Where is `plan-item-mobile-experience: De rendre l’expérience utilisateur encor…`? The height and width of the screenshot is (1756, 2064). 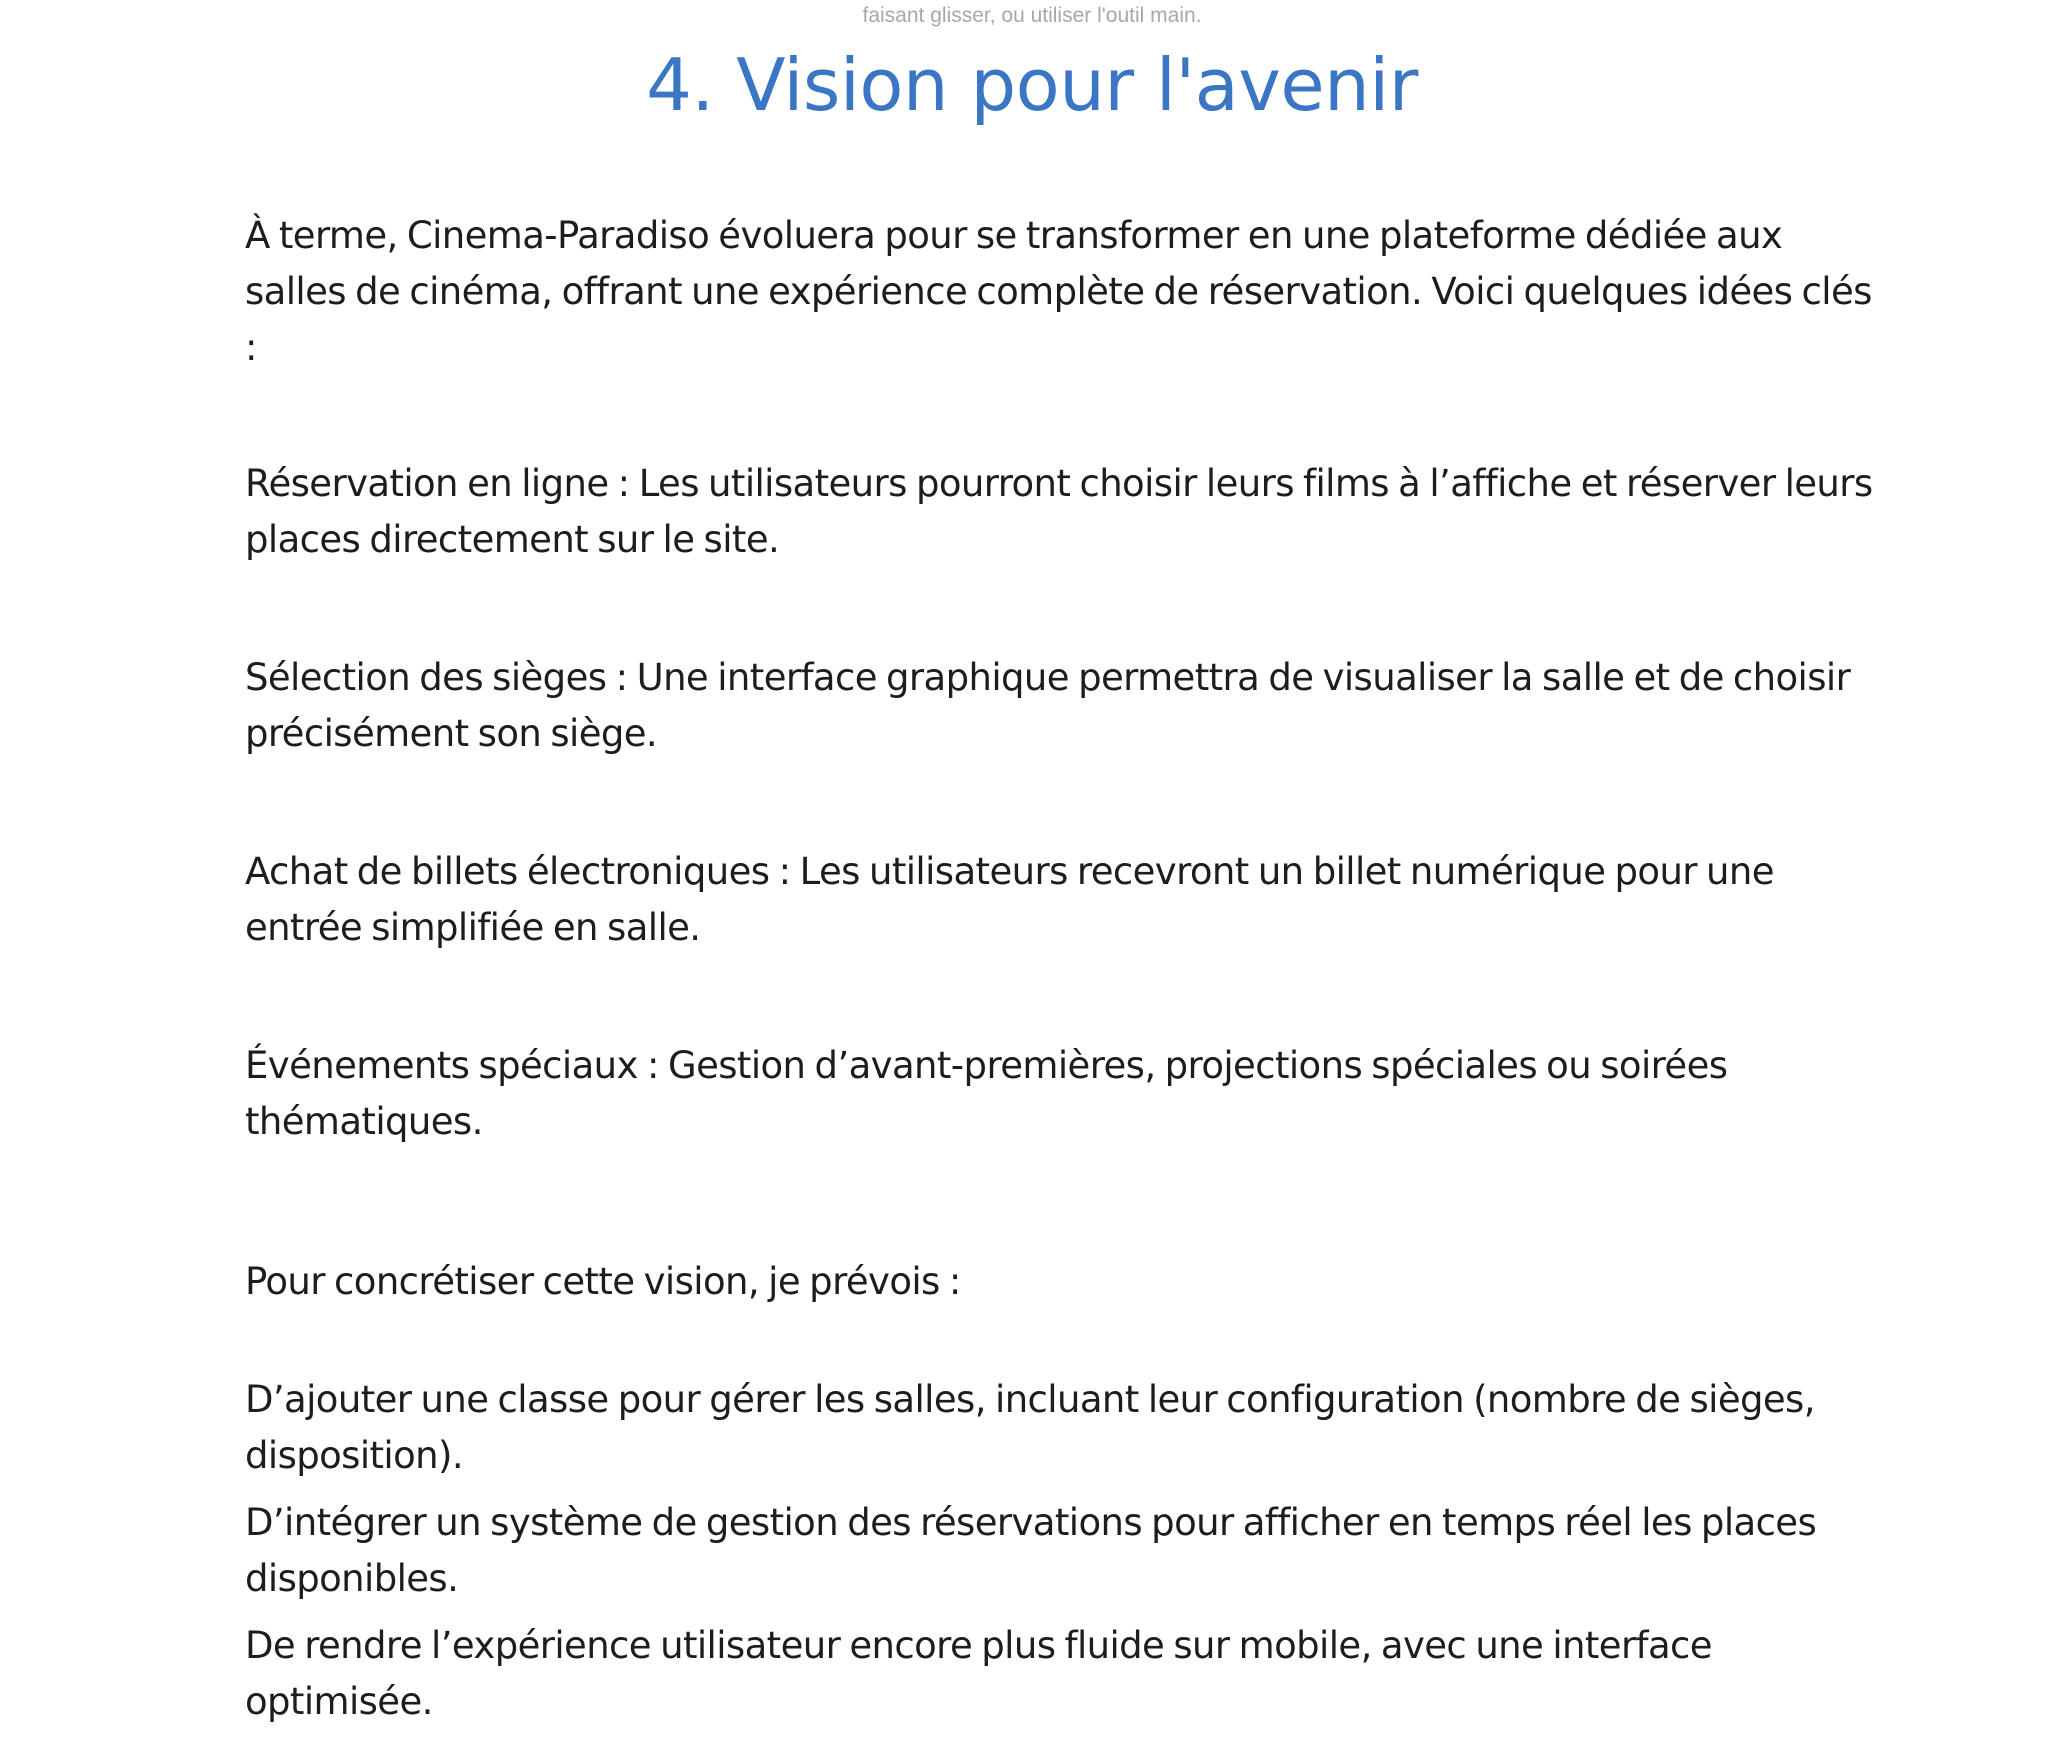
plan-item-mobile-experience: De rendre l’expérience utilisateur encor… is located at coordinates (979, 1673).